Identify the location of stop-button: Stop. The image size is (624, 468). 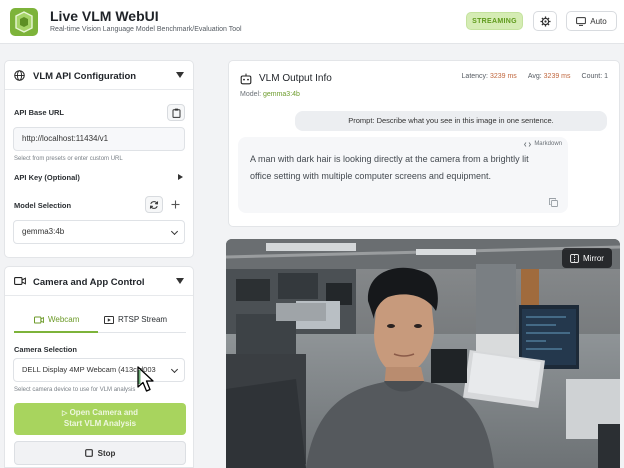
(100, 453).